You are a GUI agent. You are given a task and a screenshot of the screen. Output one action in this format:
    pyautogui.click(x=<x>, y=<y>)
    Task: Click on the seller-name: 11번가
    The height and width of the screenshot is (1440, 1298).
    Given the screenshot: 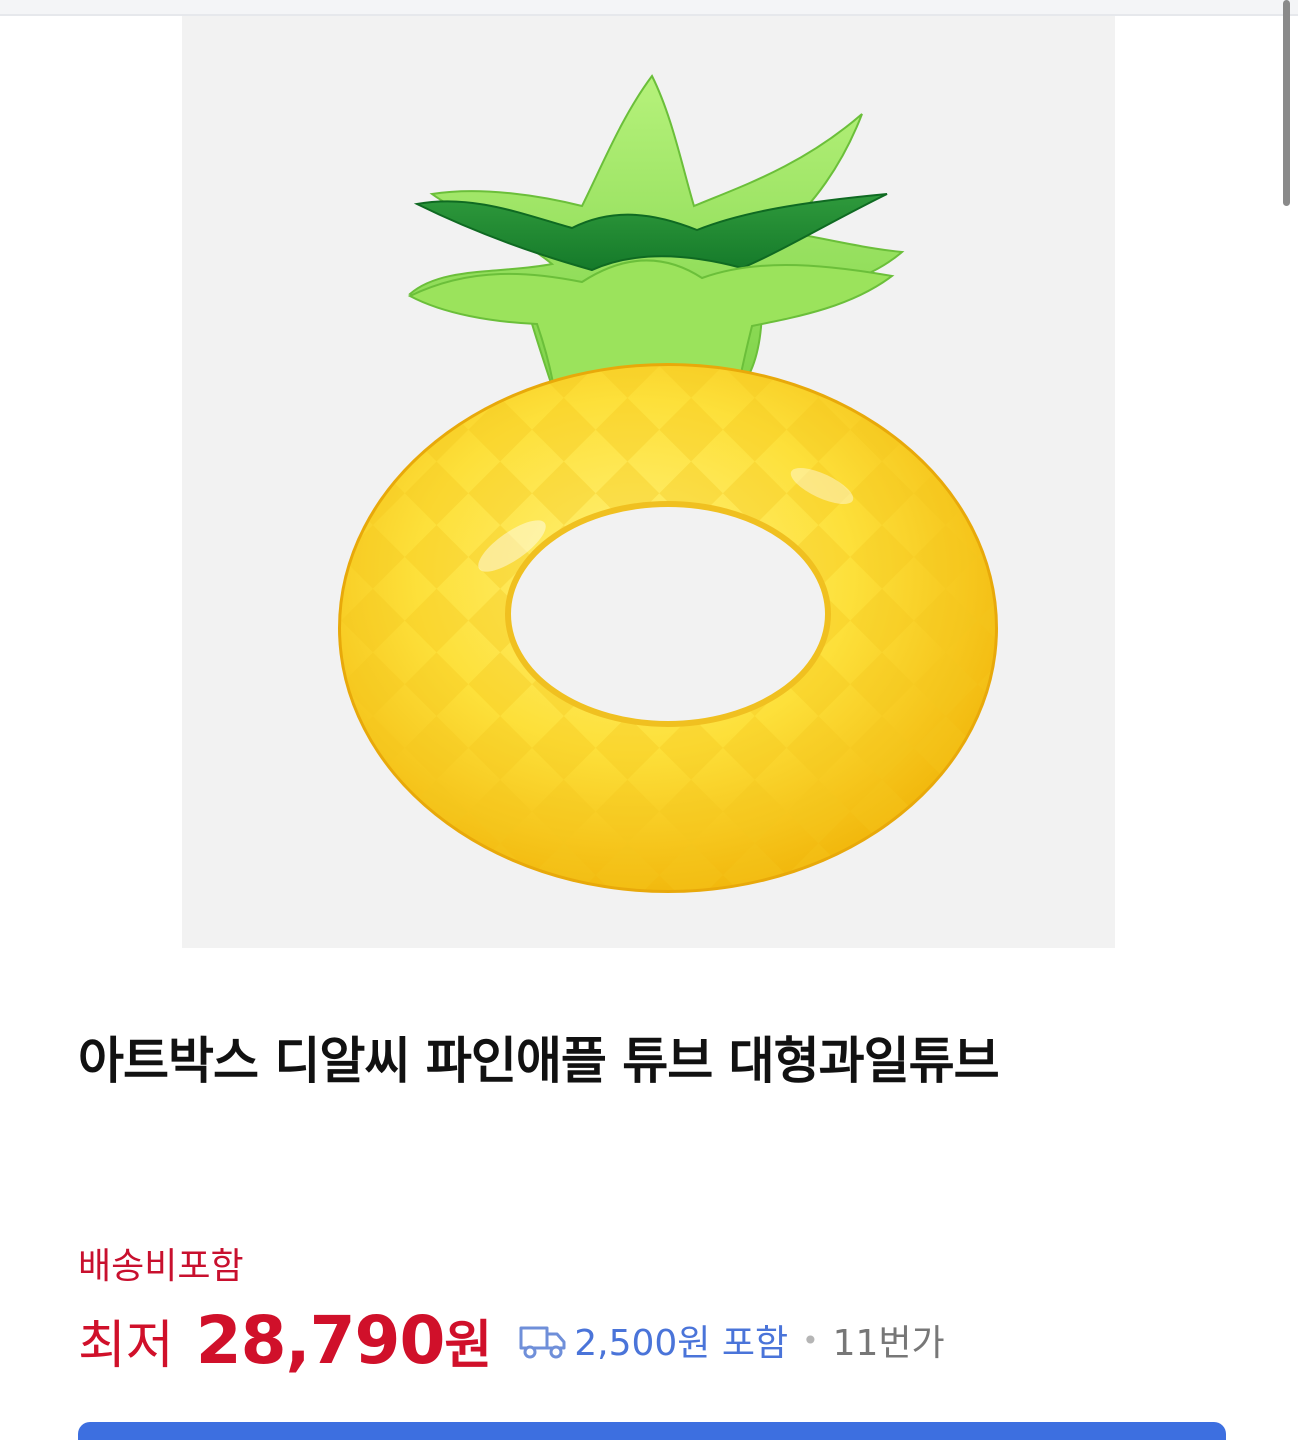 What is the action you would take?
    pyautogui.click(x=889, y=1340)
    